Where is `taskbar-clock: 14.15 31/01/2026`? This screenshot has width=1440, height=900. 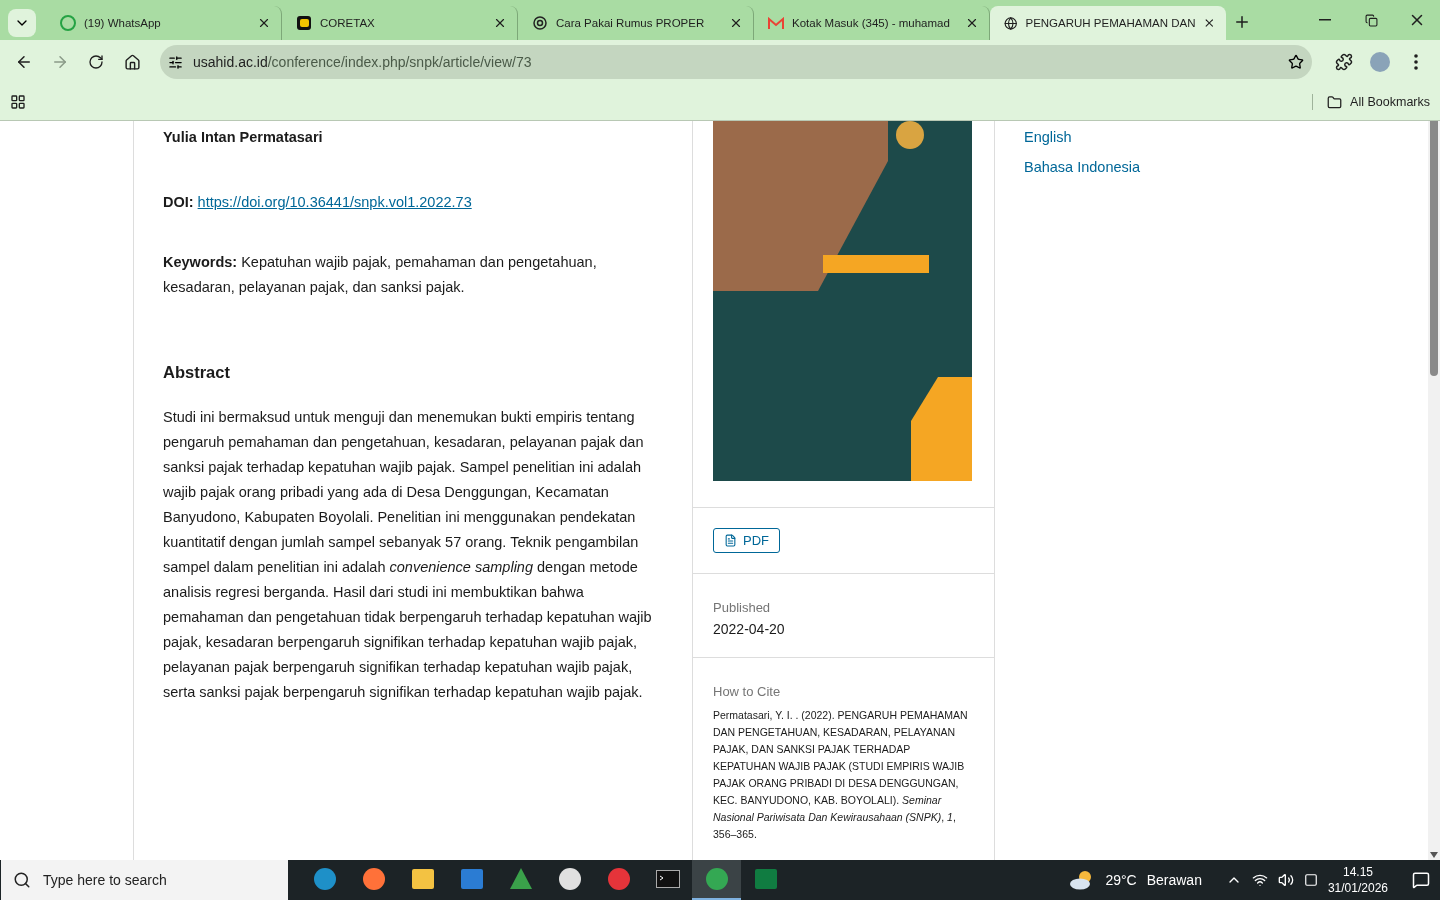
taskbar-clock: 14.15 31/01/2026 is located at coordinates (1357, 880).